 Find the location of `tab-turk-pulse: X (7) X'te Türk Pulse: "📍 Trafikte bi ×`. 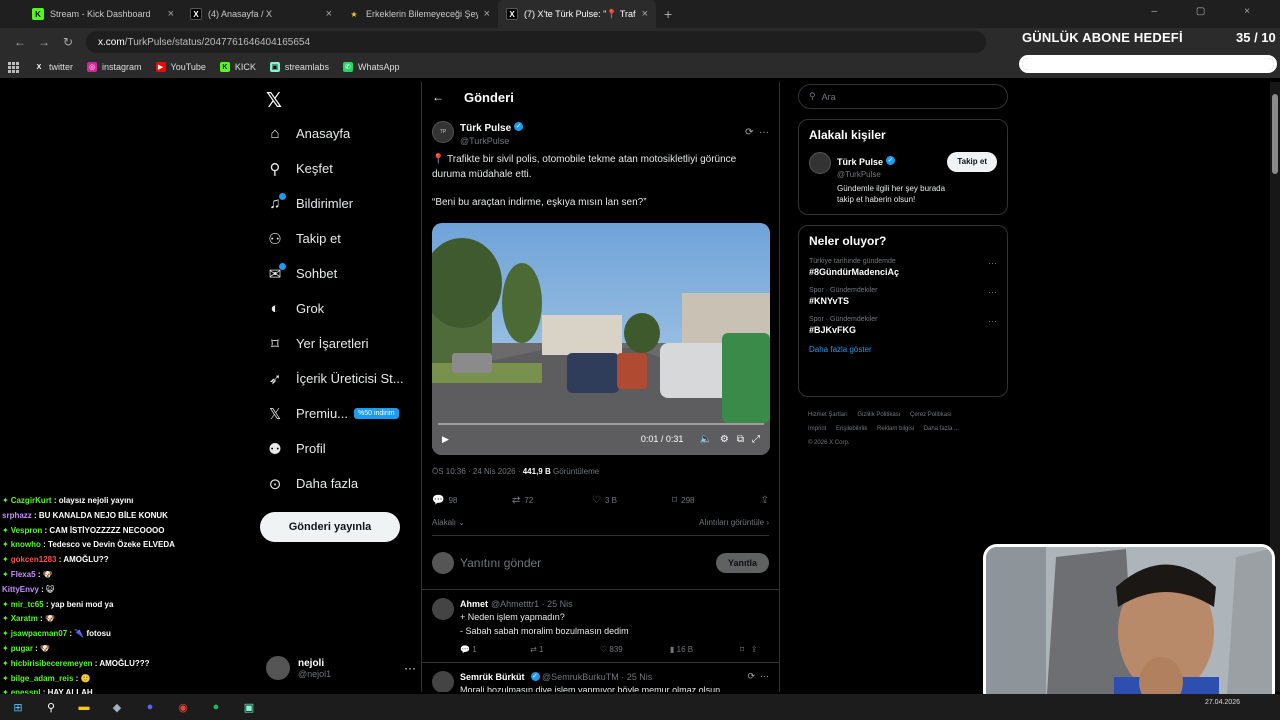

tab-turk-pulse: X (7) X'te Türk Pulse: "📍 Trafikte bi × is located at coordinates (577, 14).